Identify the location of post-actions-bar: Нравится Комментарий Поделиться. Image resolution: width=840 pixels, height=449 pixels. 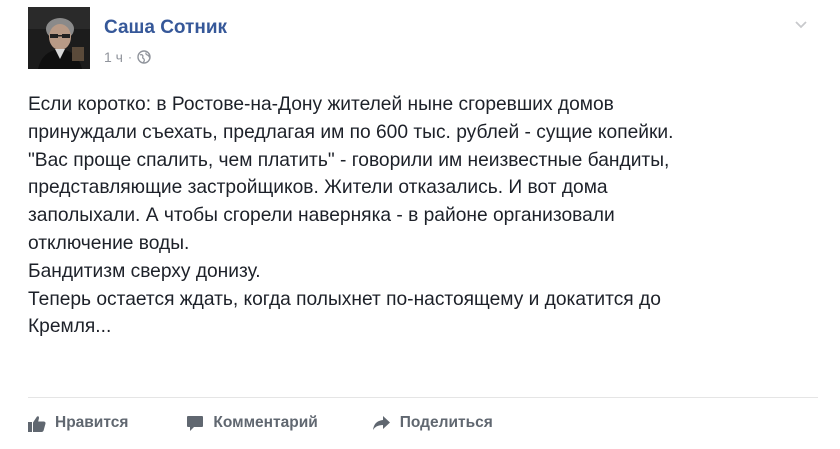
(260, 423).